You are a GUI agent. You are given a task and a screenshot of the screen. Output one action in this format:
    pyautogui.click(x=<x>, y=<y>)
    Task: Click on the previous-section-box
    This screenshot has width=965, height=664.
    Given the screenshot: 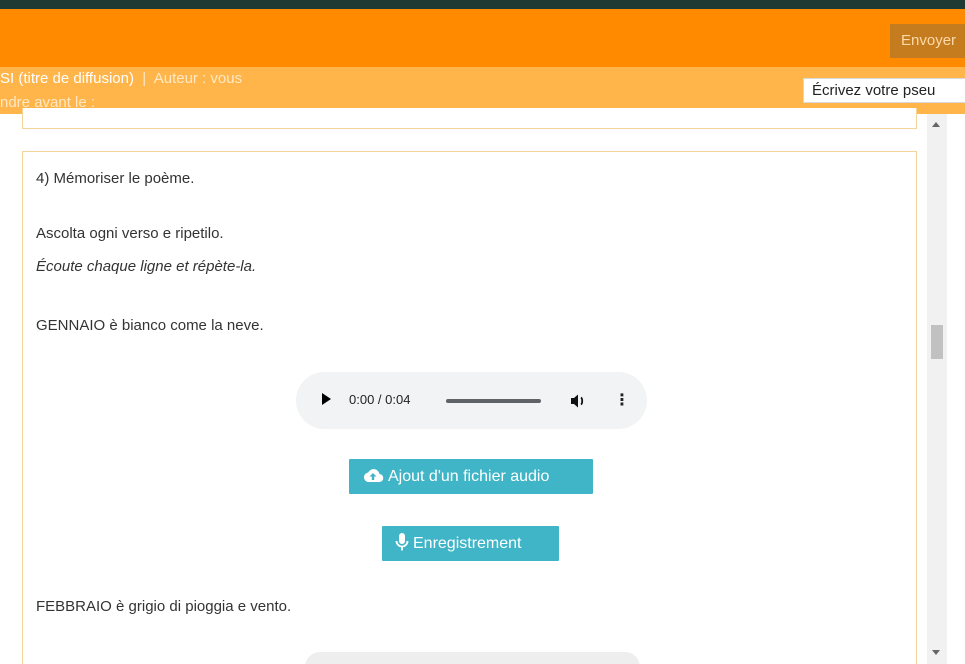 What is the action you would take?
    pyautogui.click(x=469, y=118)
    